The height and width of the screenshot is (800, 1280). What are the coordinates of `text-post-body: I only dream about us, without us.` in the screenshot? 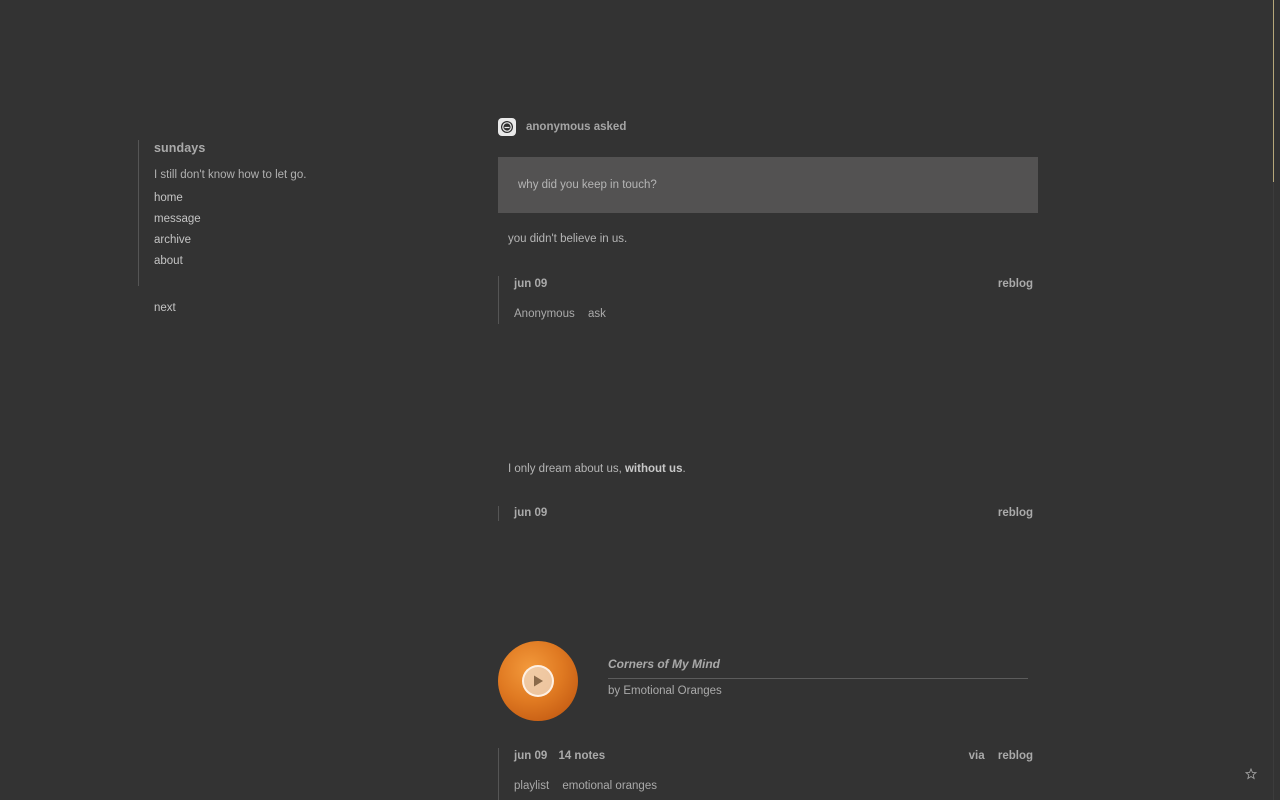 It's located at (597, 469).